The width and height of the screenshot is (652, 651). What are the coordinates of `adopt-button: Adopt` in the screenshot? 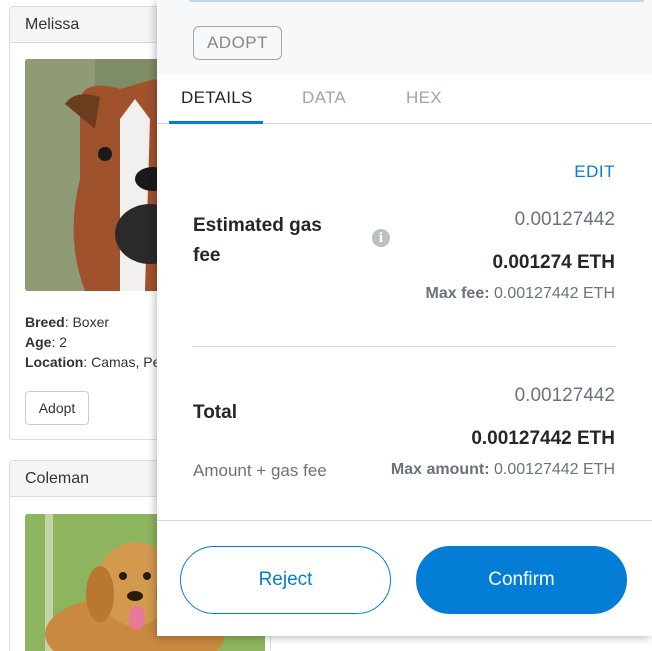 It's located at (57, 408).